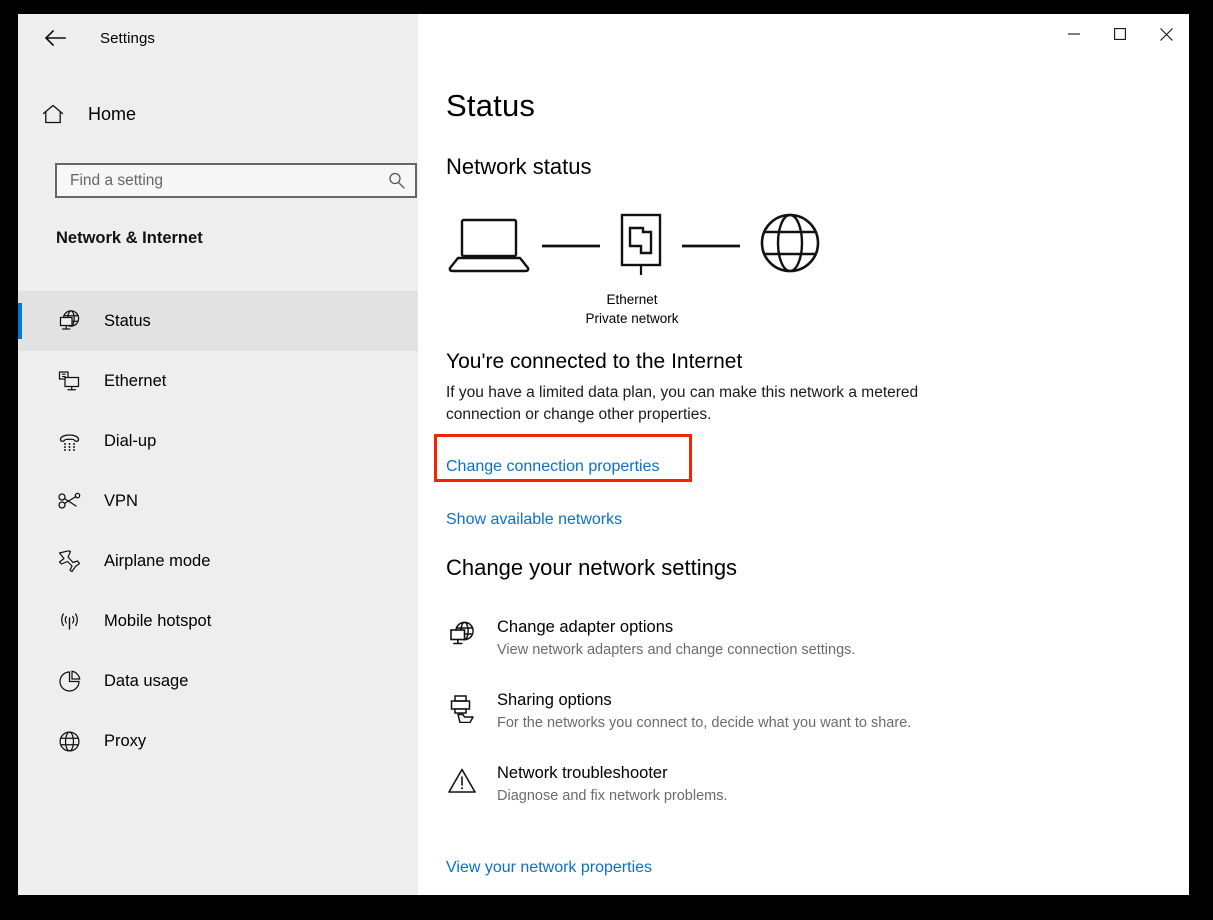 This screenshot has width=1213, height=920. What do you see at coordinates (612, 796) in the screenshot?
I see `setting-subtitle: Diagnose and fix network problems.` at bounding box center [612, 796].